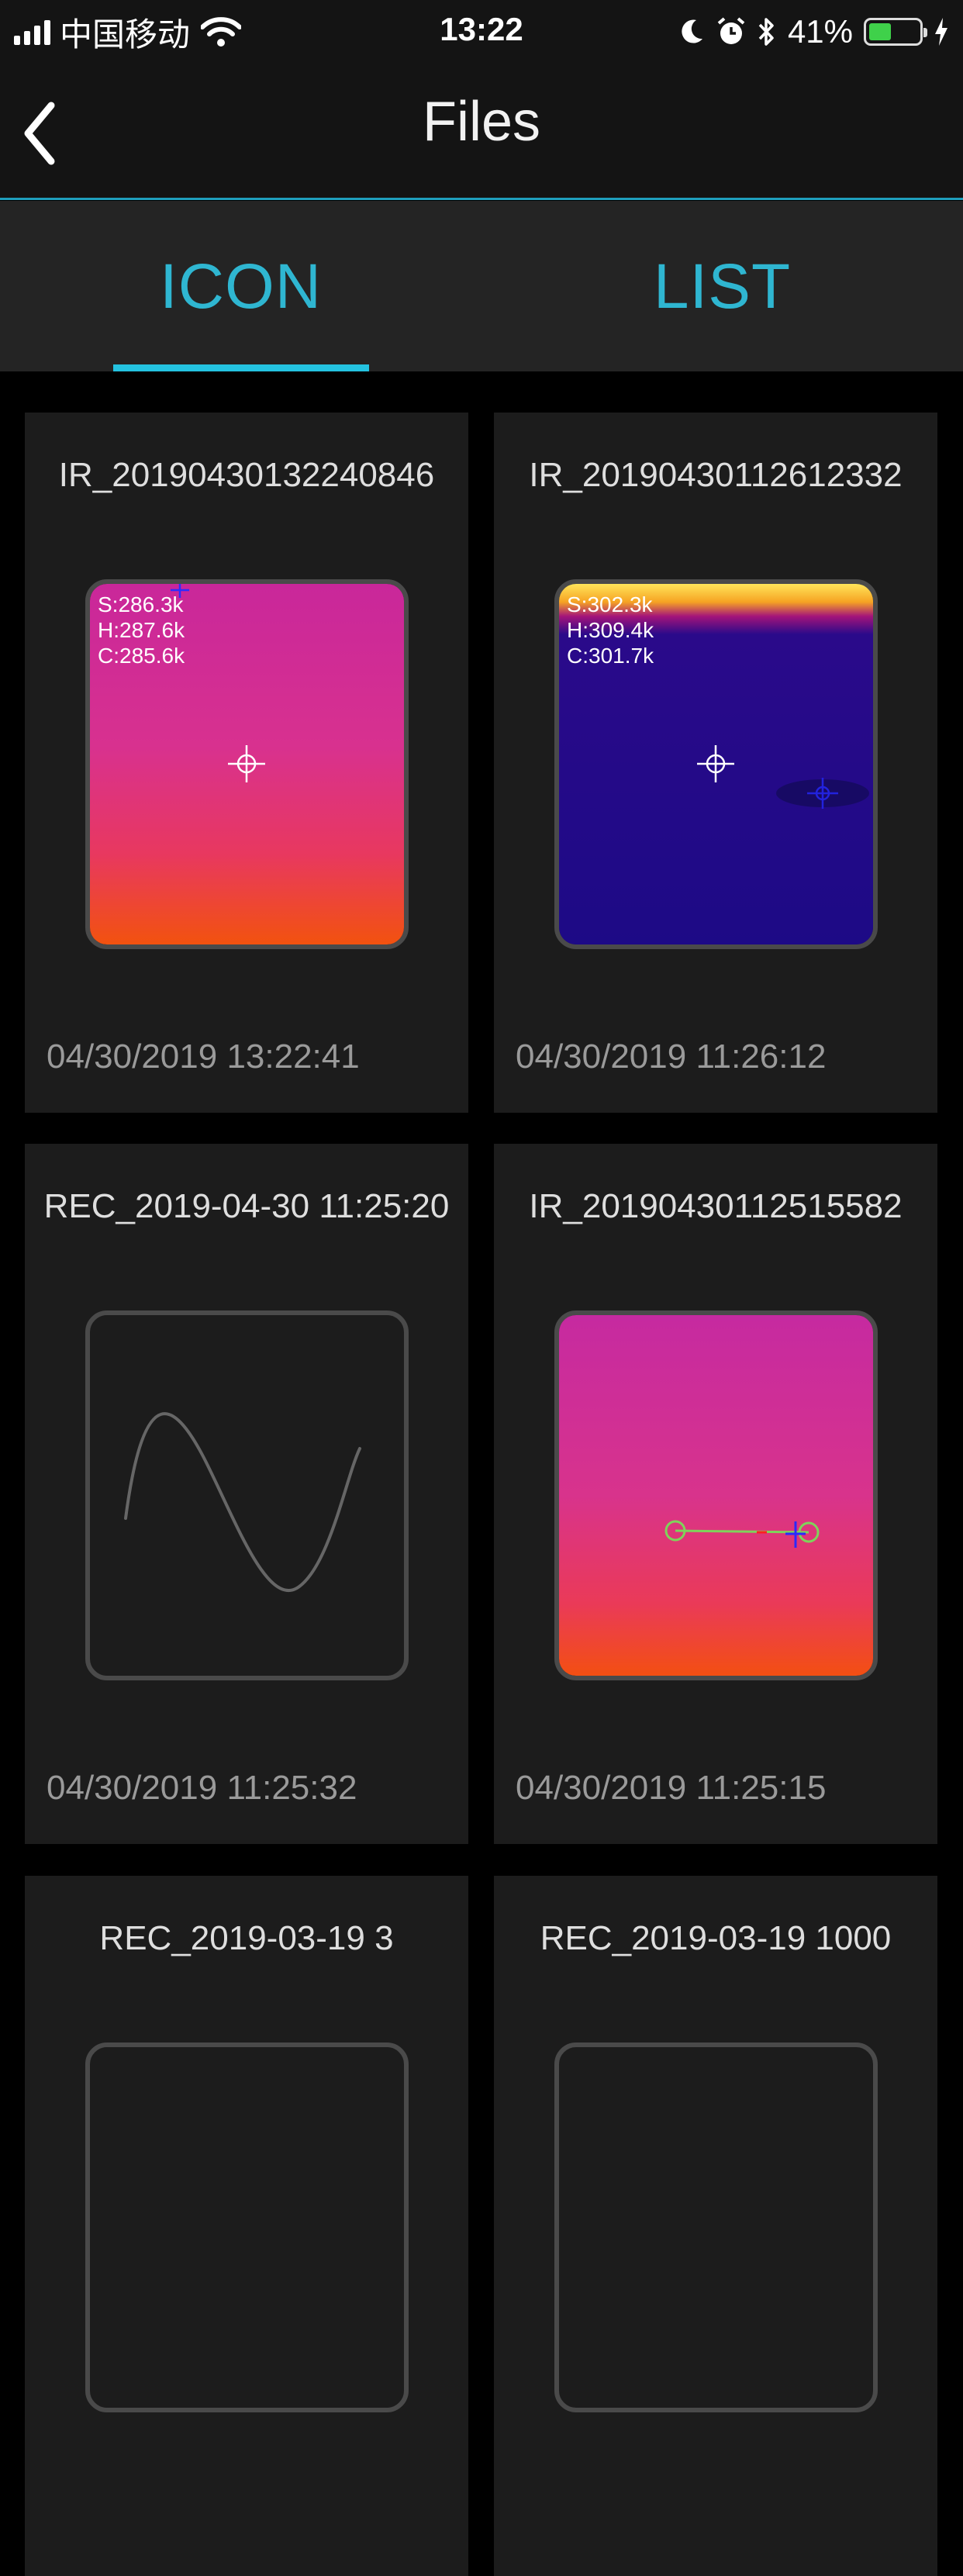 The width and height of the screenshot is (963, 2576). What do you see at coordinates (141, 630) in the screenshot?
I see `temperature-readings: S:286.3k H:287.6k C:285.6k` at bounding box center [141, 630].